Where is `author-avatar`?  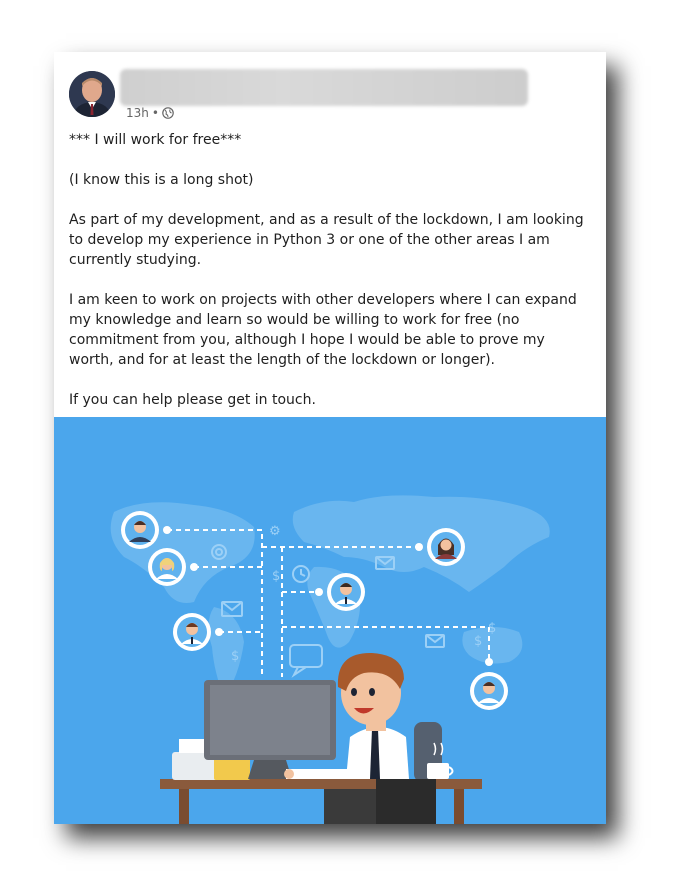 author-avatar is located at coordinates (92, 94).